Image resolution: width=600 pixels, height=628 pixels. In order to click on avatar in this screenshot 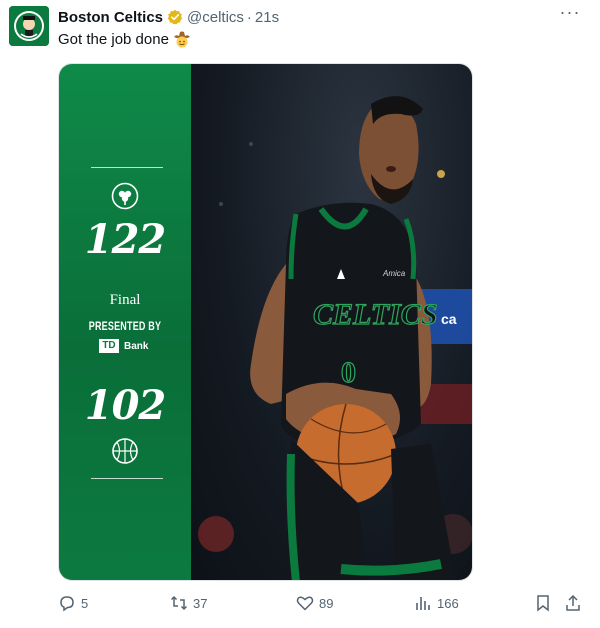, I will do `click(29, 26)`.